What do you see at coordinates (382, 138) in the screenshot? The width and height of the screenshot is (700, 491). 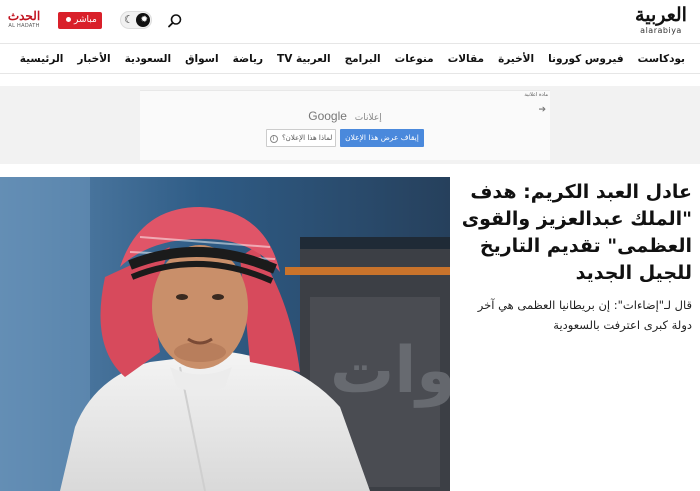 I see `stop-ad-button: إيقاف عرض هذا الإعلان` at bounding box center [382, 138].